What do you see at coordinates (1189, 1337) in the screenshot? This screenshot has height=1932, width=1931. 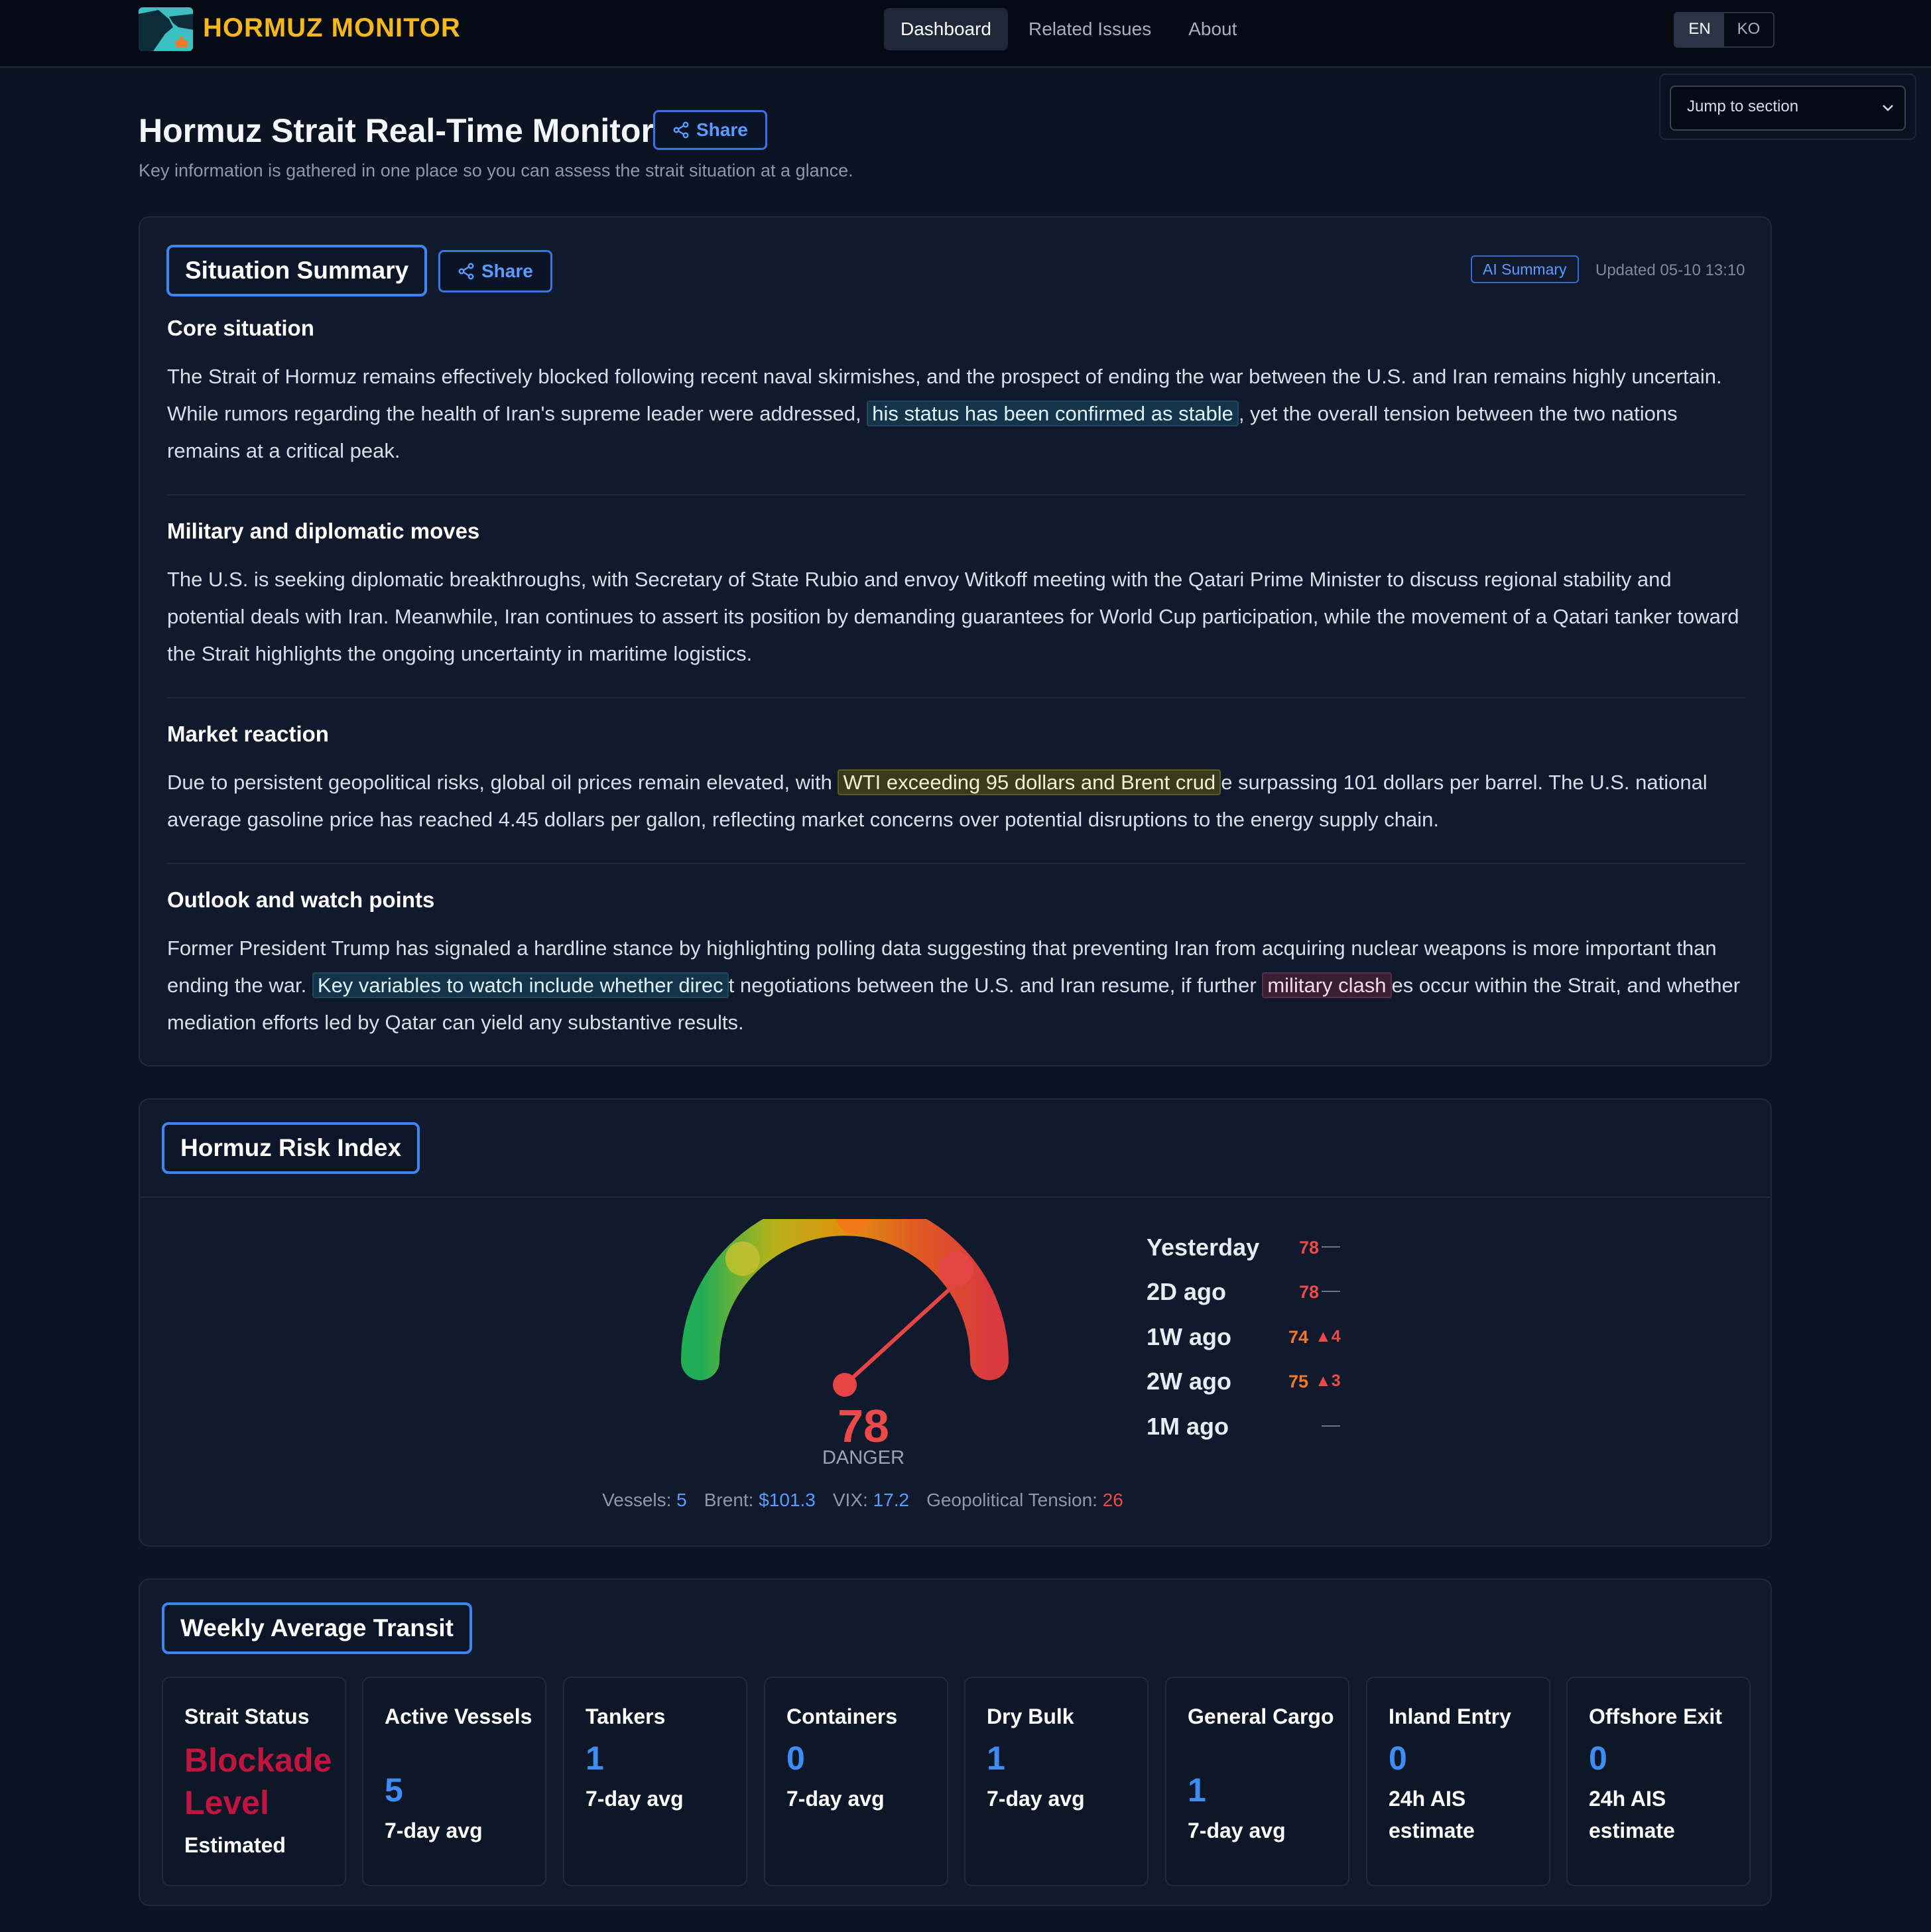 I see `history-label: 1W ago` at bounding box center [1189, 1337].